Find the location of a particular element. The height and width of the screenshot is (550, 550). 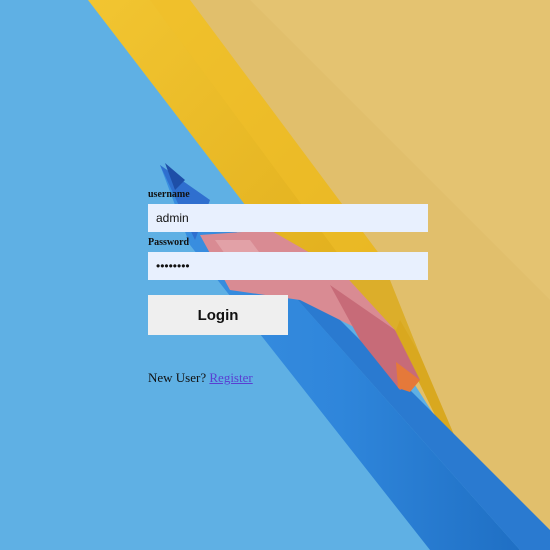

username-input is located at coordinates (288, 218).